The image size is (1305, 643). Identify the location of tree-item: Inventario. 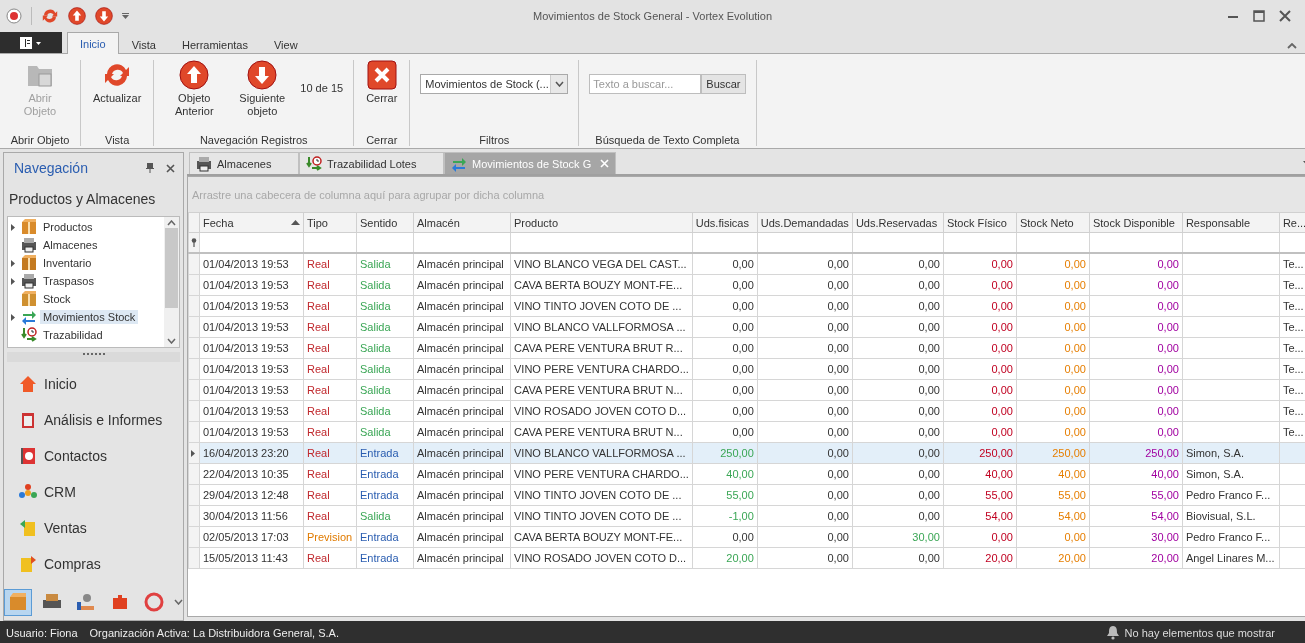
(67, 263).